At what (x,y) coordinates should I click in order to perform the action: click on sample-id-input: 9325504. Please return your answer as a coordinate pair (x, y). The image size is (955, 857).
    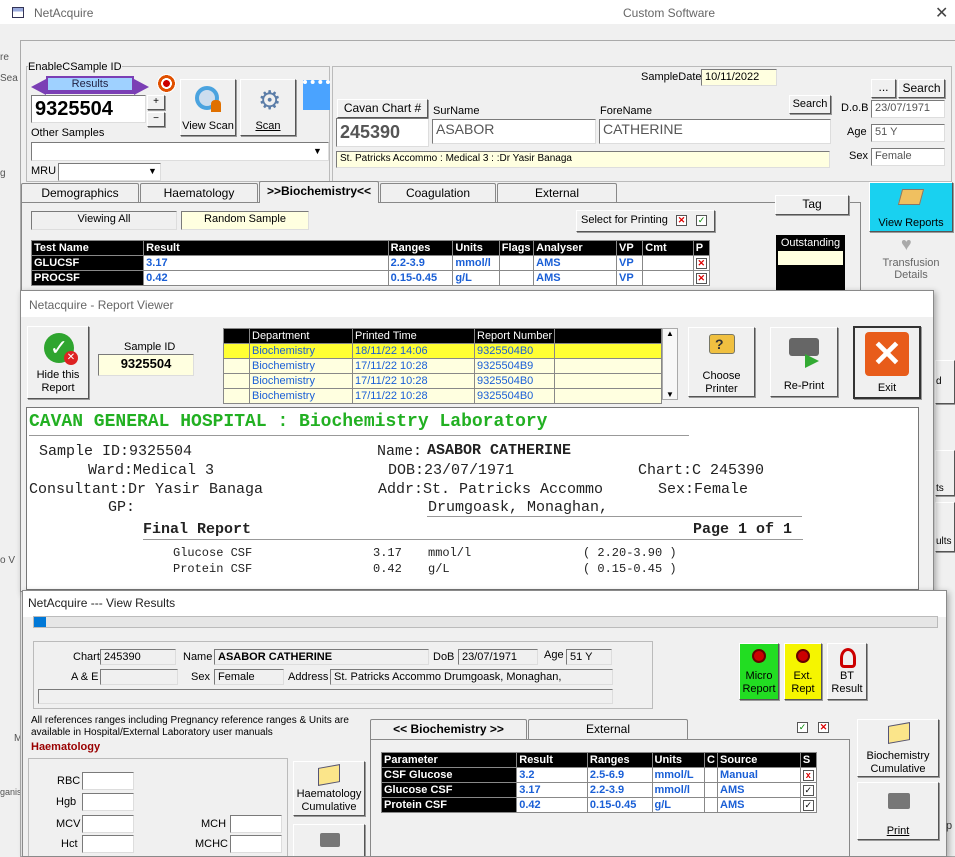
    Looking at the image, I should click on (88, 109).